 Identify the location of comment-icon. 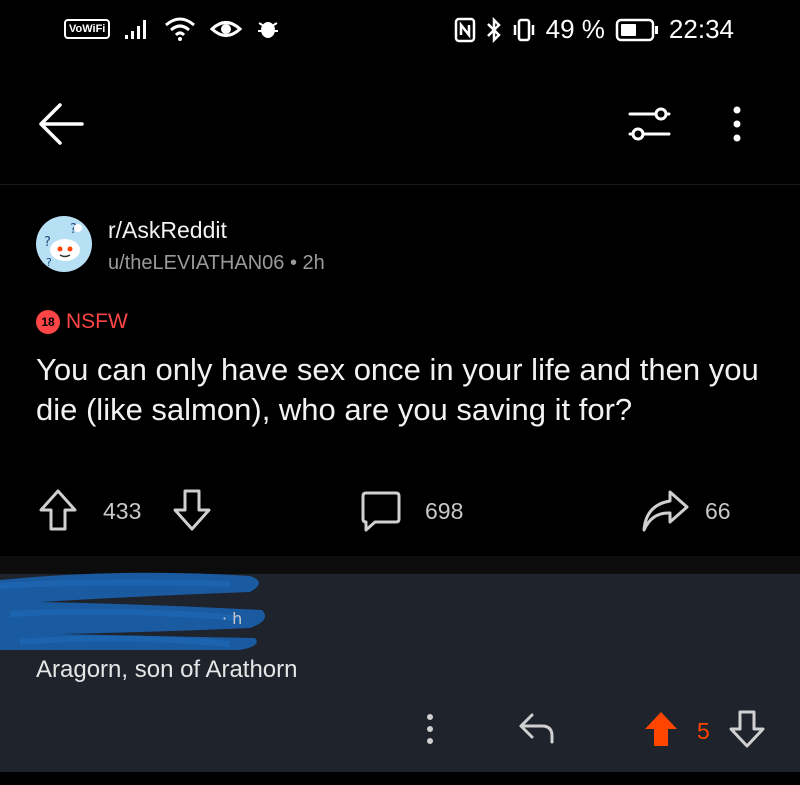
(381, 512).